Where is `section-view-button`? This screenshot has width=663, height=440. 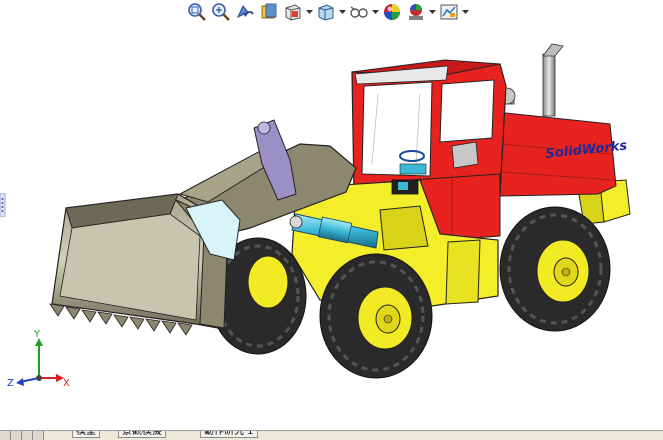 section-view-button is located at coordinates (269, 12).